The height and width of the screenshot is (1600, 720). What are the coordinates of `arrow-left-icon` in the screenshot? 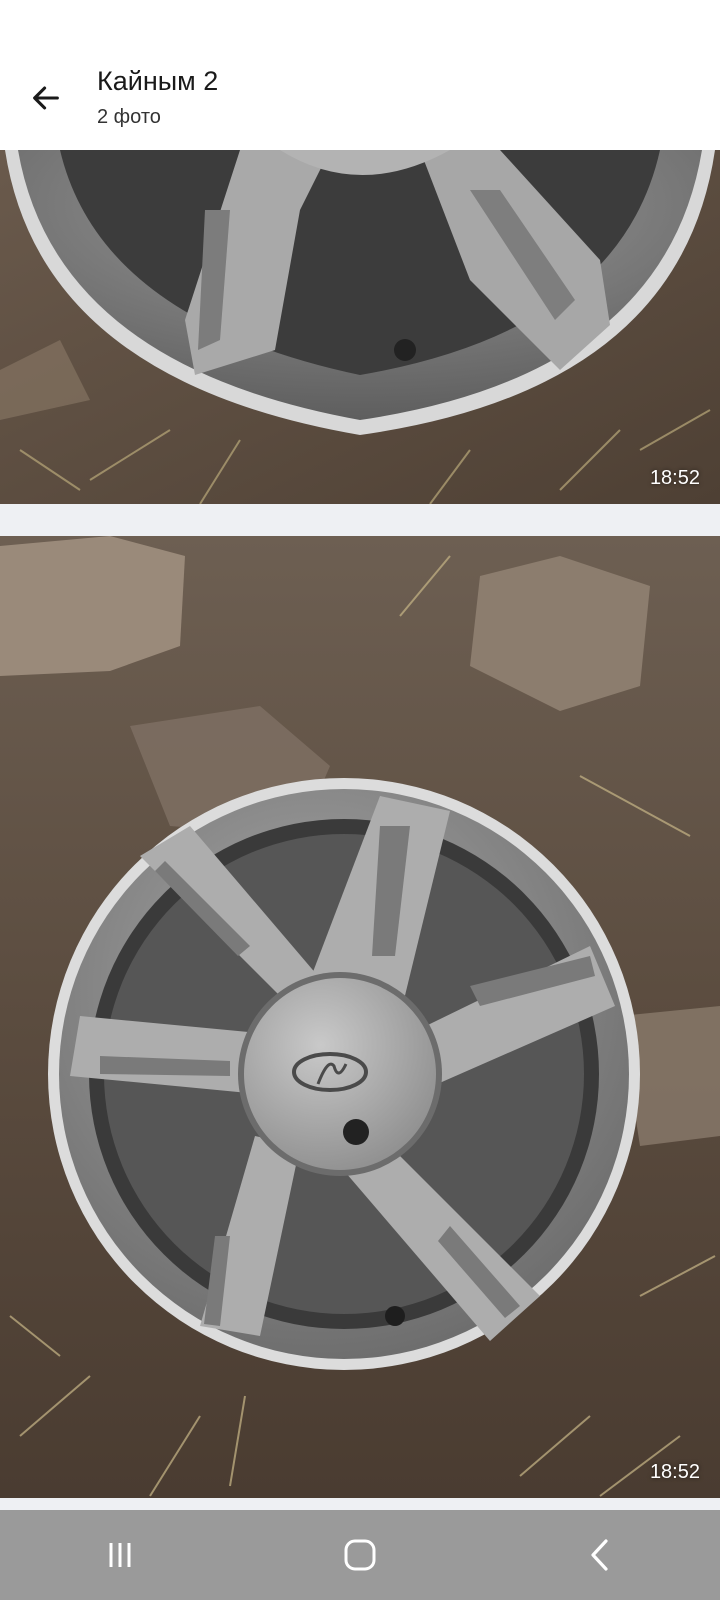 It's located at (46, 98).